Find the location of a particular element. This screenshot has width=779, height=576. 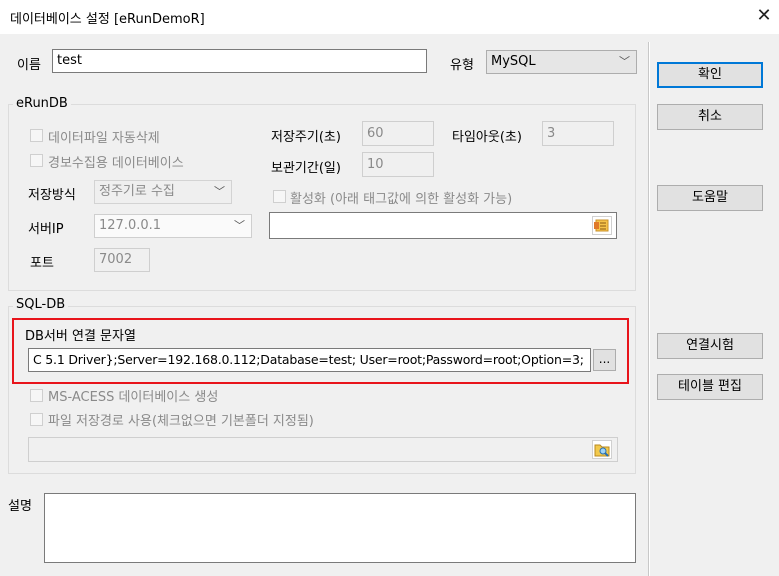

save-method-select: 정주기로 수집 ﹀ is located at coordinates (163, 192).